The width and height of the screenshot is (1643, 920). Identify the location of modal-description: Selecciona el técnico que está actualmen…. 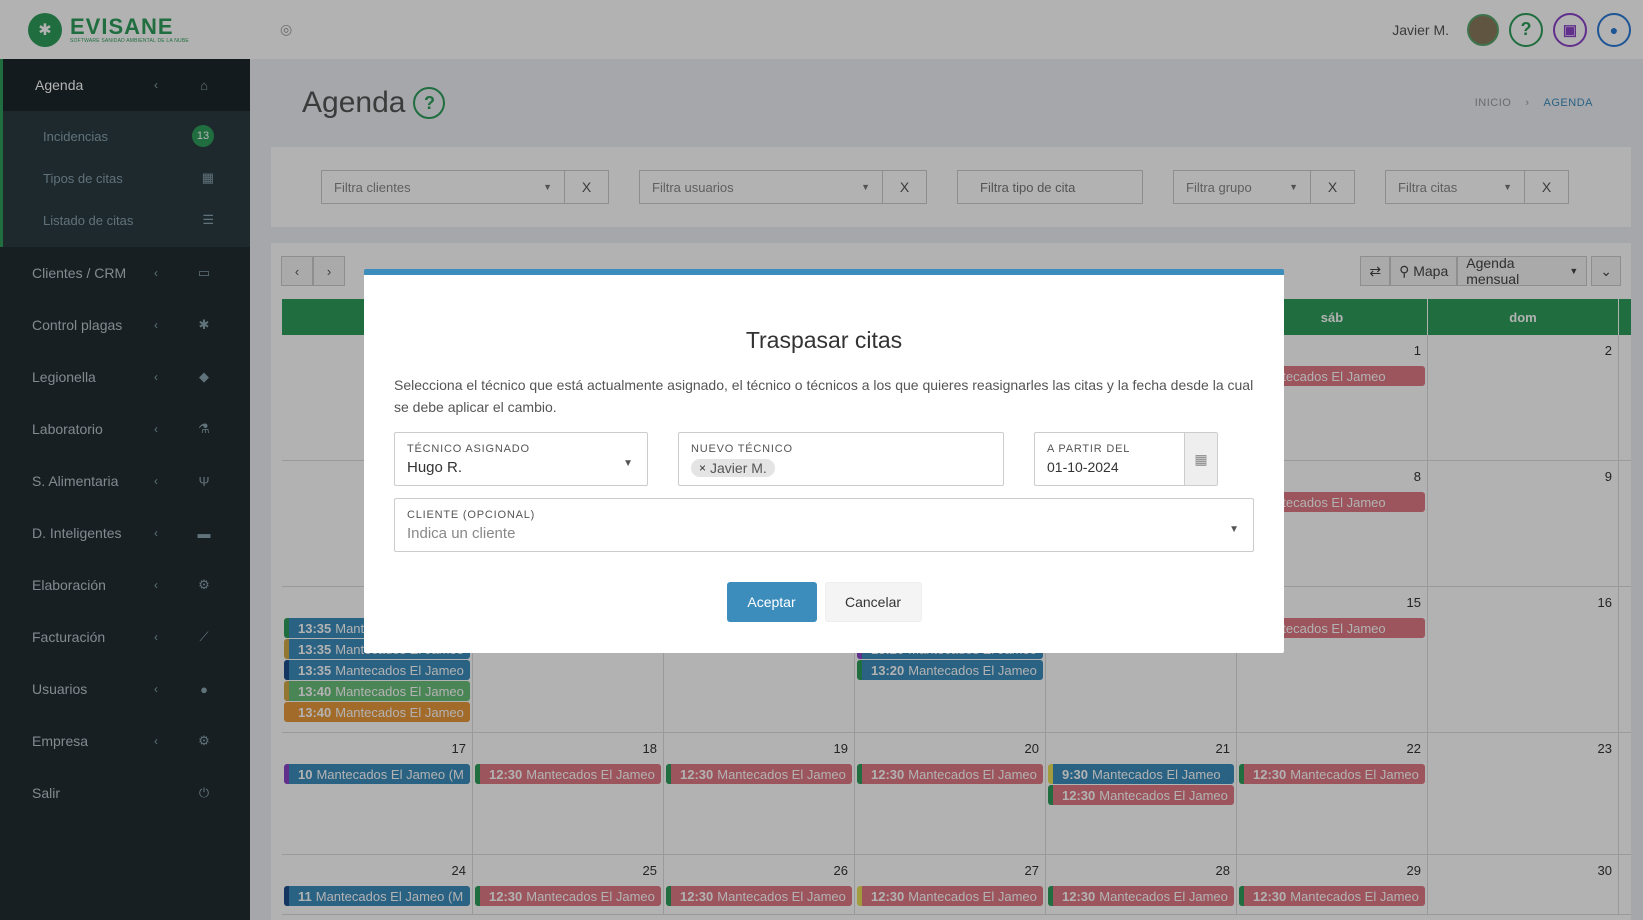
(824, 396).